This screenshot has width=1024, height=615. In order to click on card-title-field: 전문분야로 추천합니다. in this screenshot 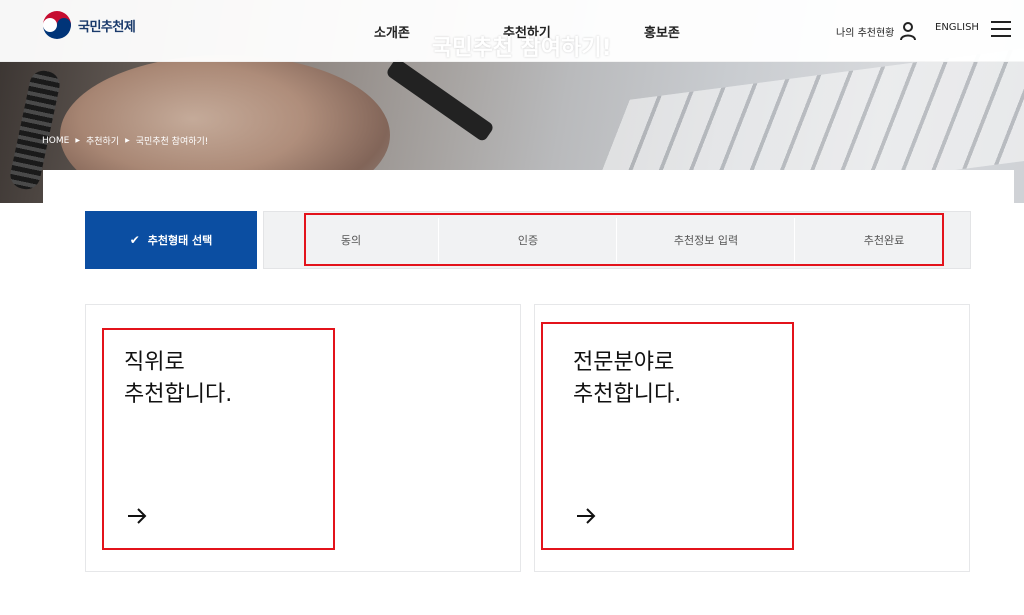, I will do `click(627, 378)`.